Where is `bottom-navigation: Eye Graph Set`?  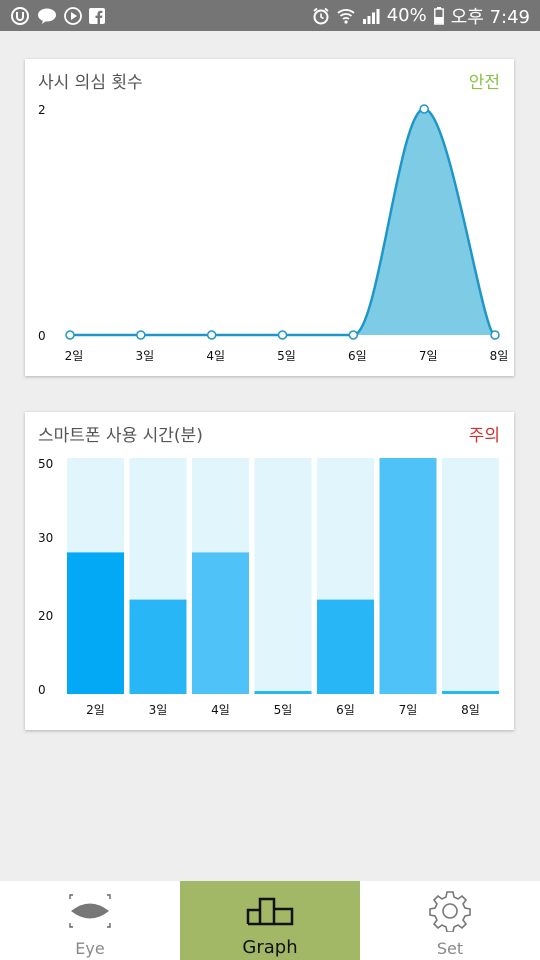
bottom-navigation: Eye Graph Set is located at coordinates (270, 920).